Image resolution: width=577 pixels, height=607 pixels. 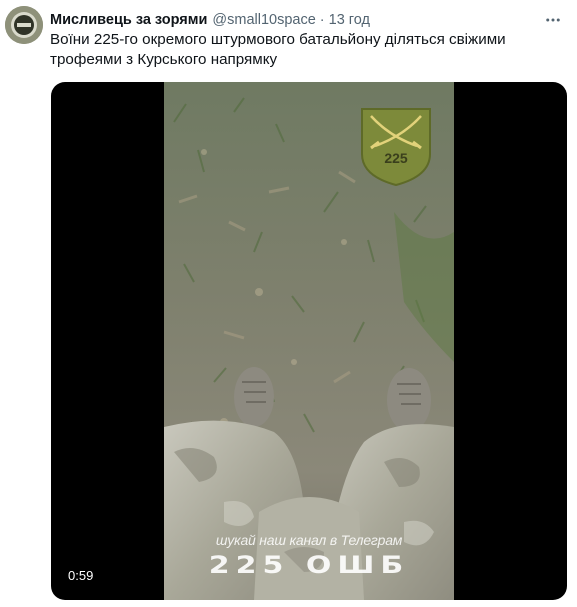 I want to click on avatar-icon, so click(x=24, y=25).